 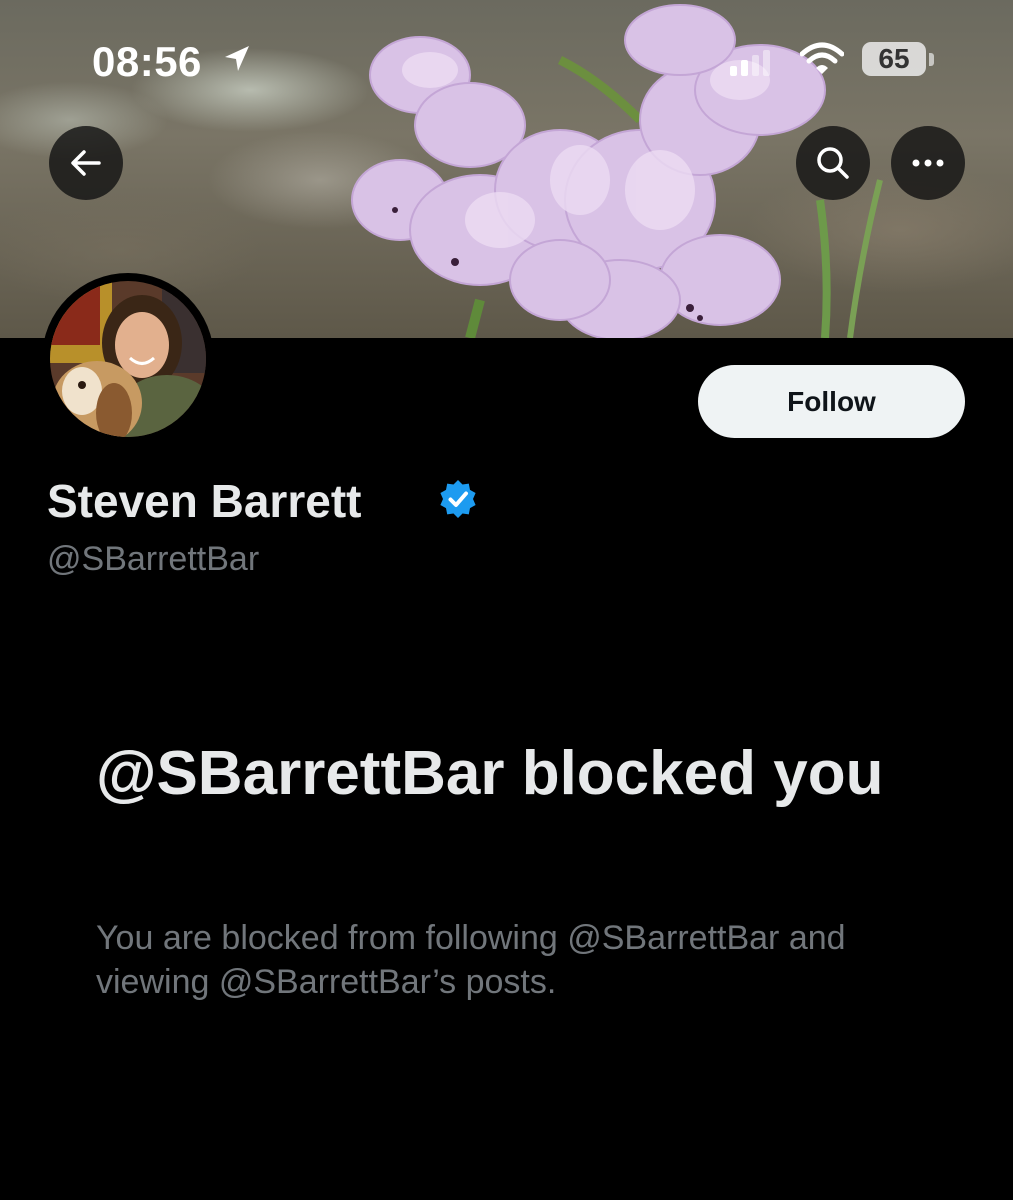 I want to click on verified-badge-icon, so click(x=458, y=501).